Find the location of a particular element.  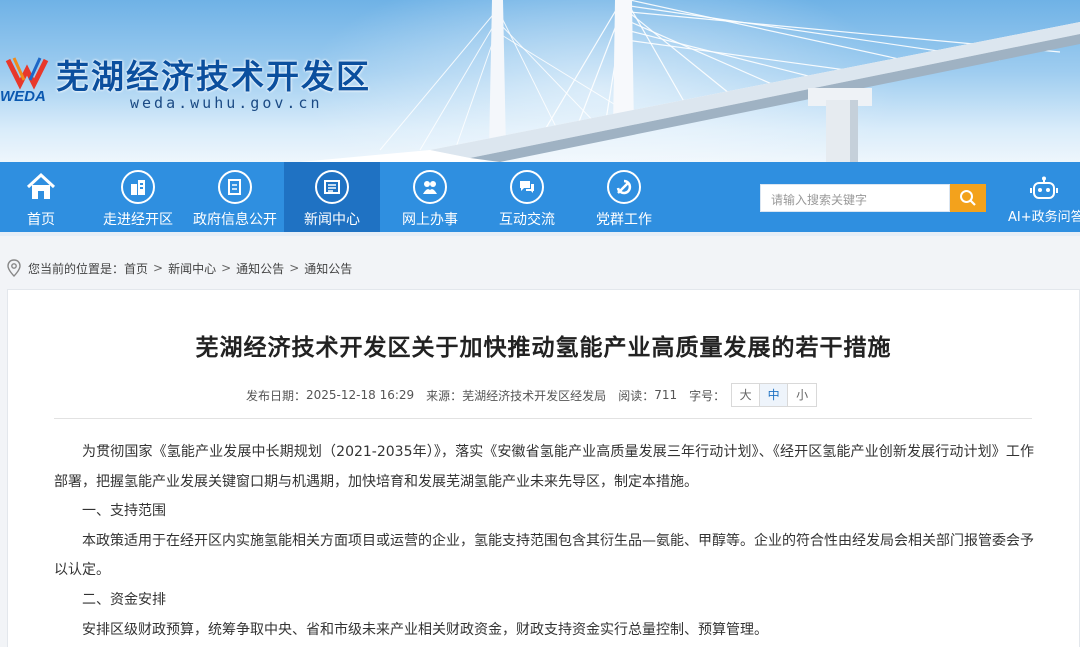

nav-item-gov-info: 政府信息公开 is located at coordinates (235, 197).